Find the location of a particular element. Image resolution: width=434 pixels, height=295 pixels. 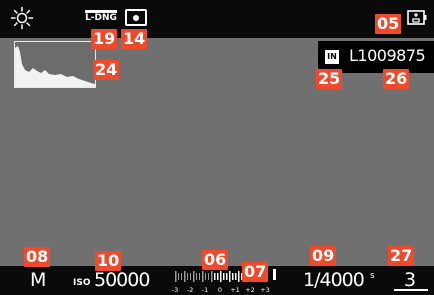

callout-24: 24 is located at coordinates (106, 70).